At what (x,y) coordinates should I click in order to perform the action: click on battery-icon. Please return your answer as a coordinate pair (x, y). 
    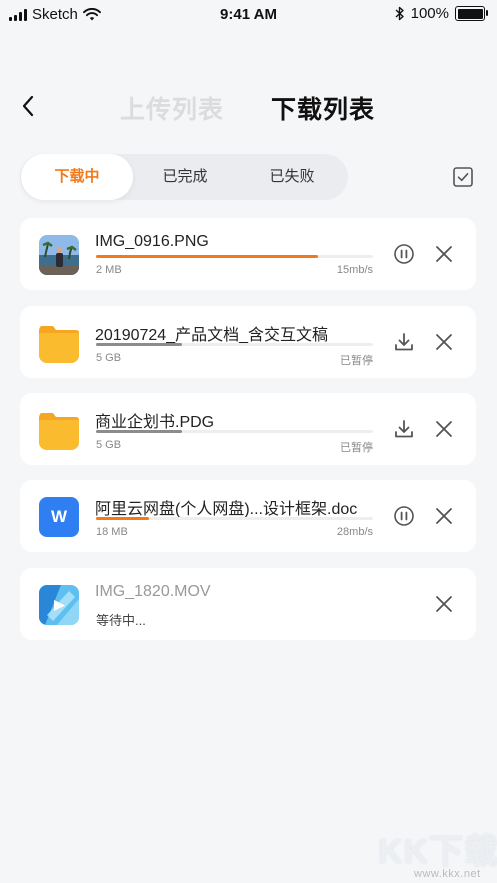
    Looking at the image, I should click on (471, 13).